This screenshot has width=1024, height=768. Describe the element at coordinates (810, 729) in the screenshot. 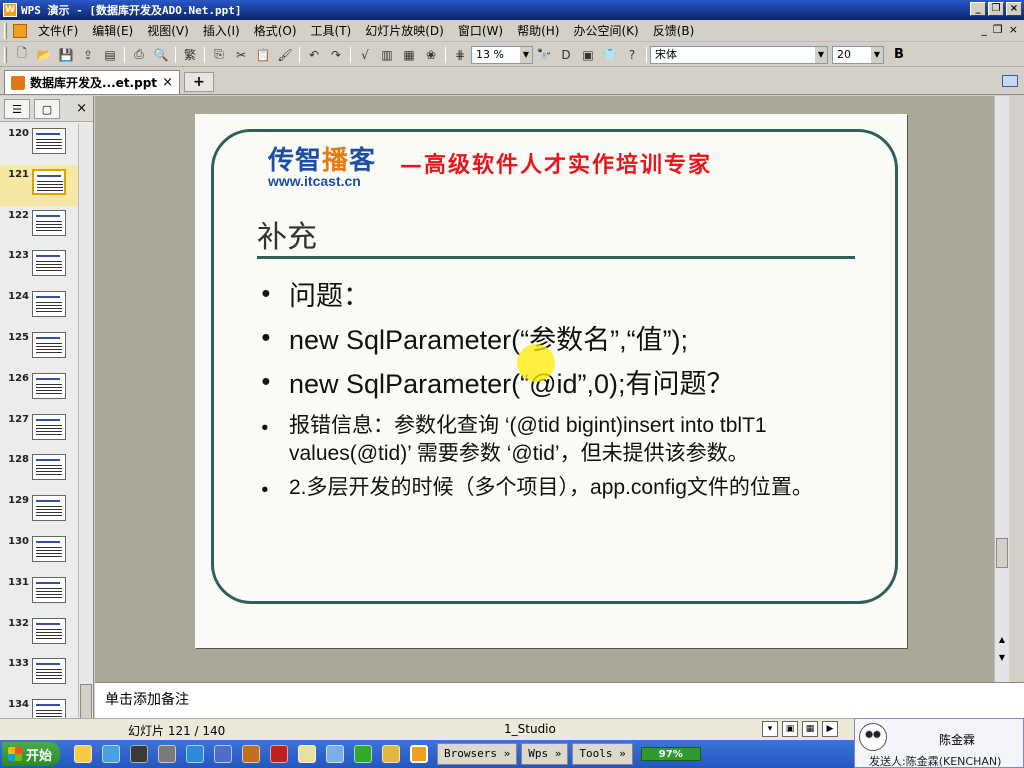

I see `slide-sorter-view-icon: ▦` at that location.